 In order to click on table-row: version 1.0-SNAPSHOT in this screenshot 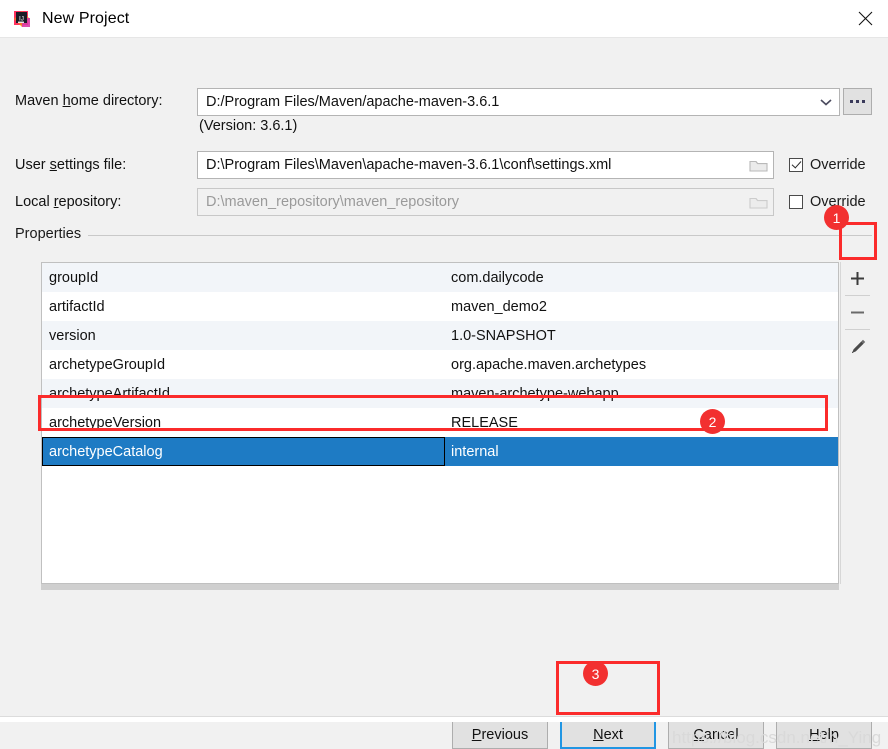, I will do `click(440, 335)`.